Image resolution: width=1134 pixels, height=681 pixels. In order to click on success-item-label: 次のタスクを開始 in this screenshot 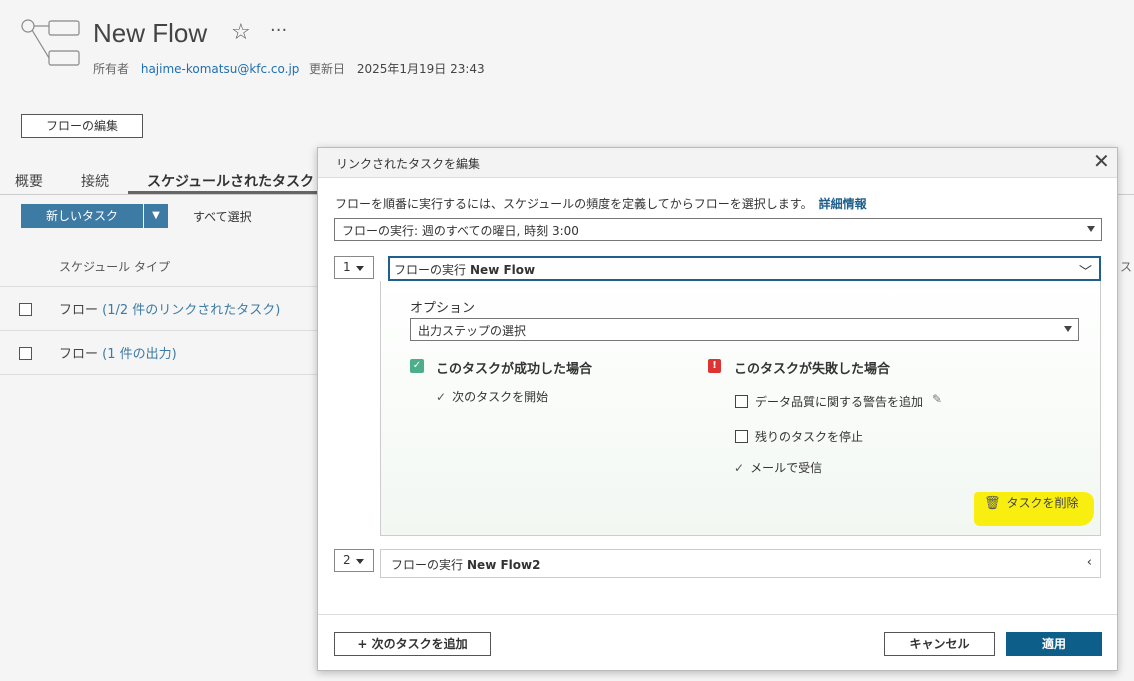, I will do `click(500, 397)`.